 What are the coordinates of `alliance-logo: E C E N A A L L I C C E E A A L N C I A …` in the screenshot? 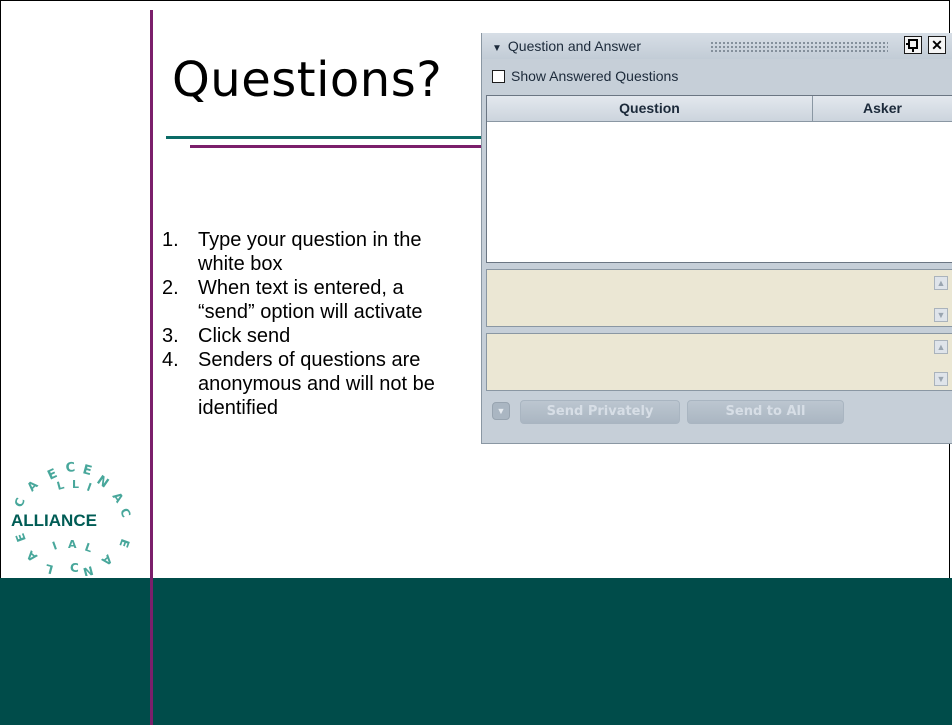 It's located at (72, 518).